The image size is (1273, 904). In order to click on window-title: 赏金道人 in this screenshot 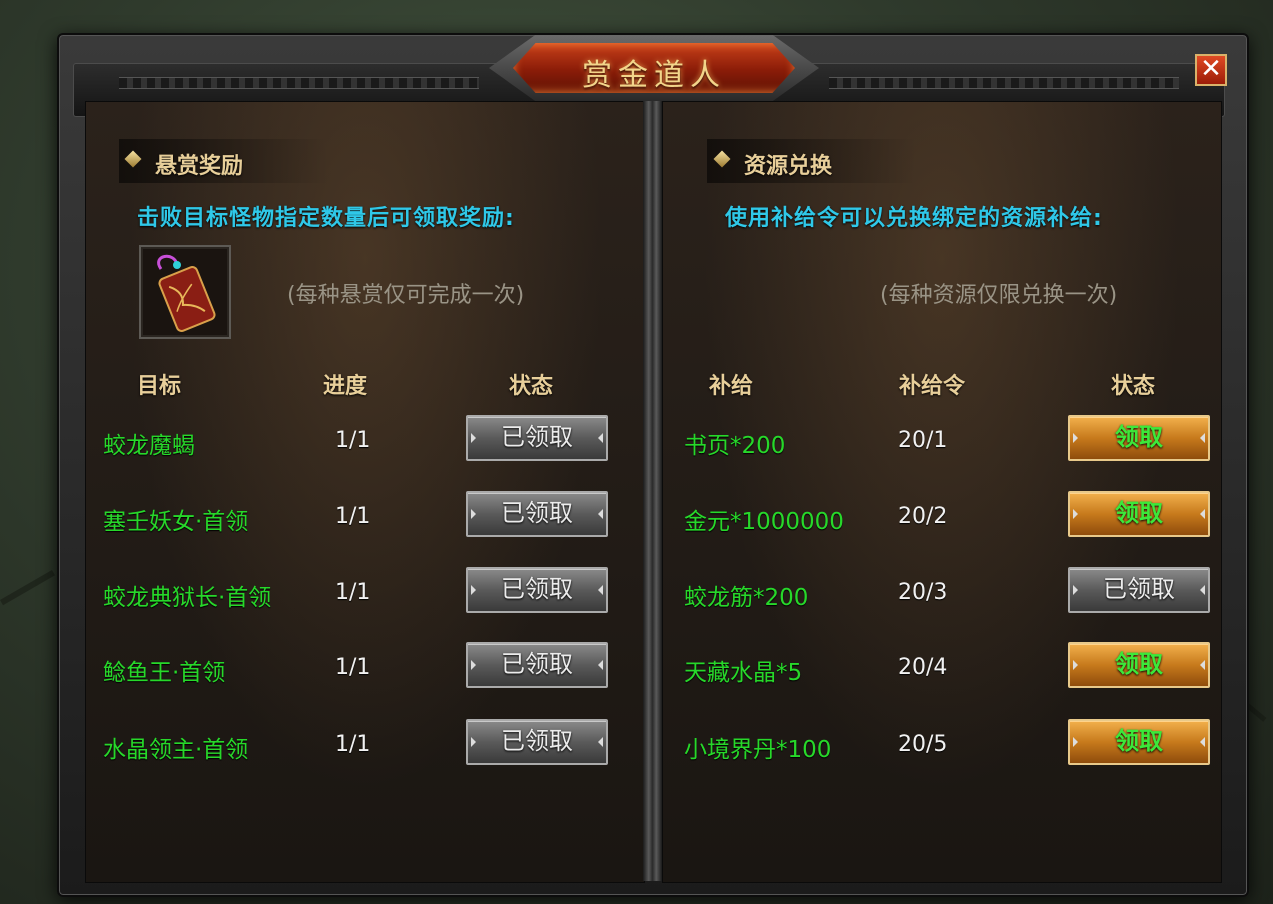, I will do `click(654, 75)`.